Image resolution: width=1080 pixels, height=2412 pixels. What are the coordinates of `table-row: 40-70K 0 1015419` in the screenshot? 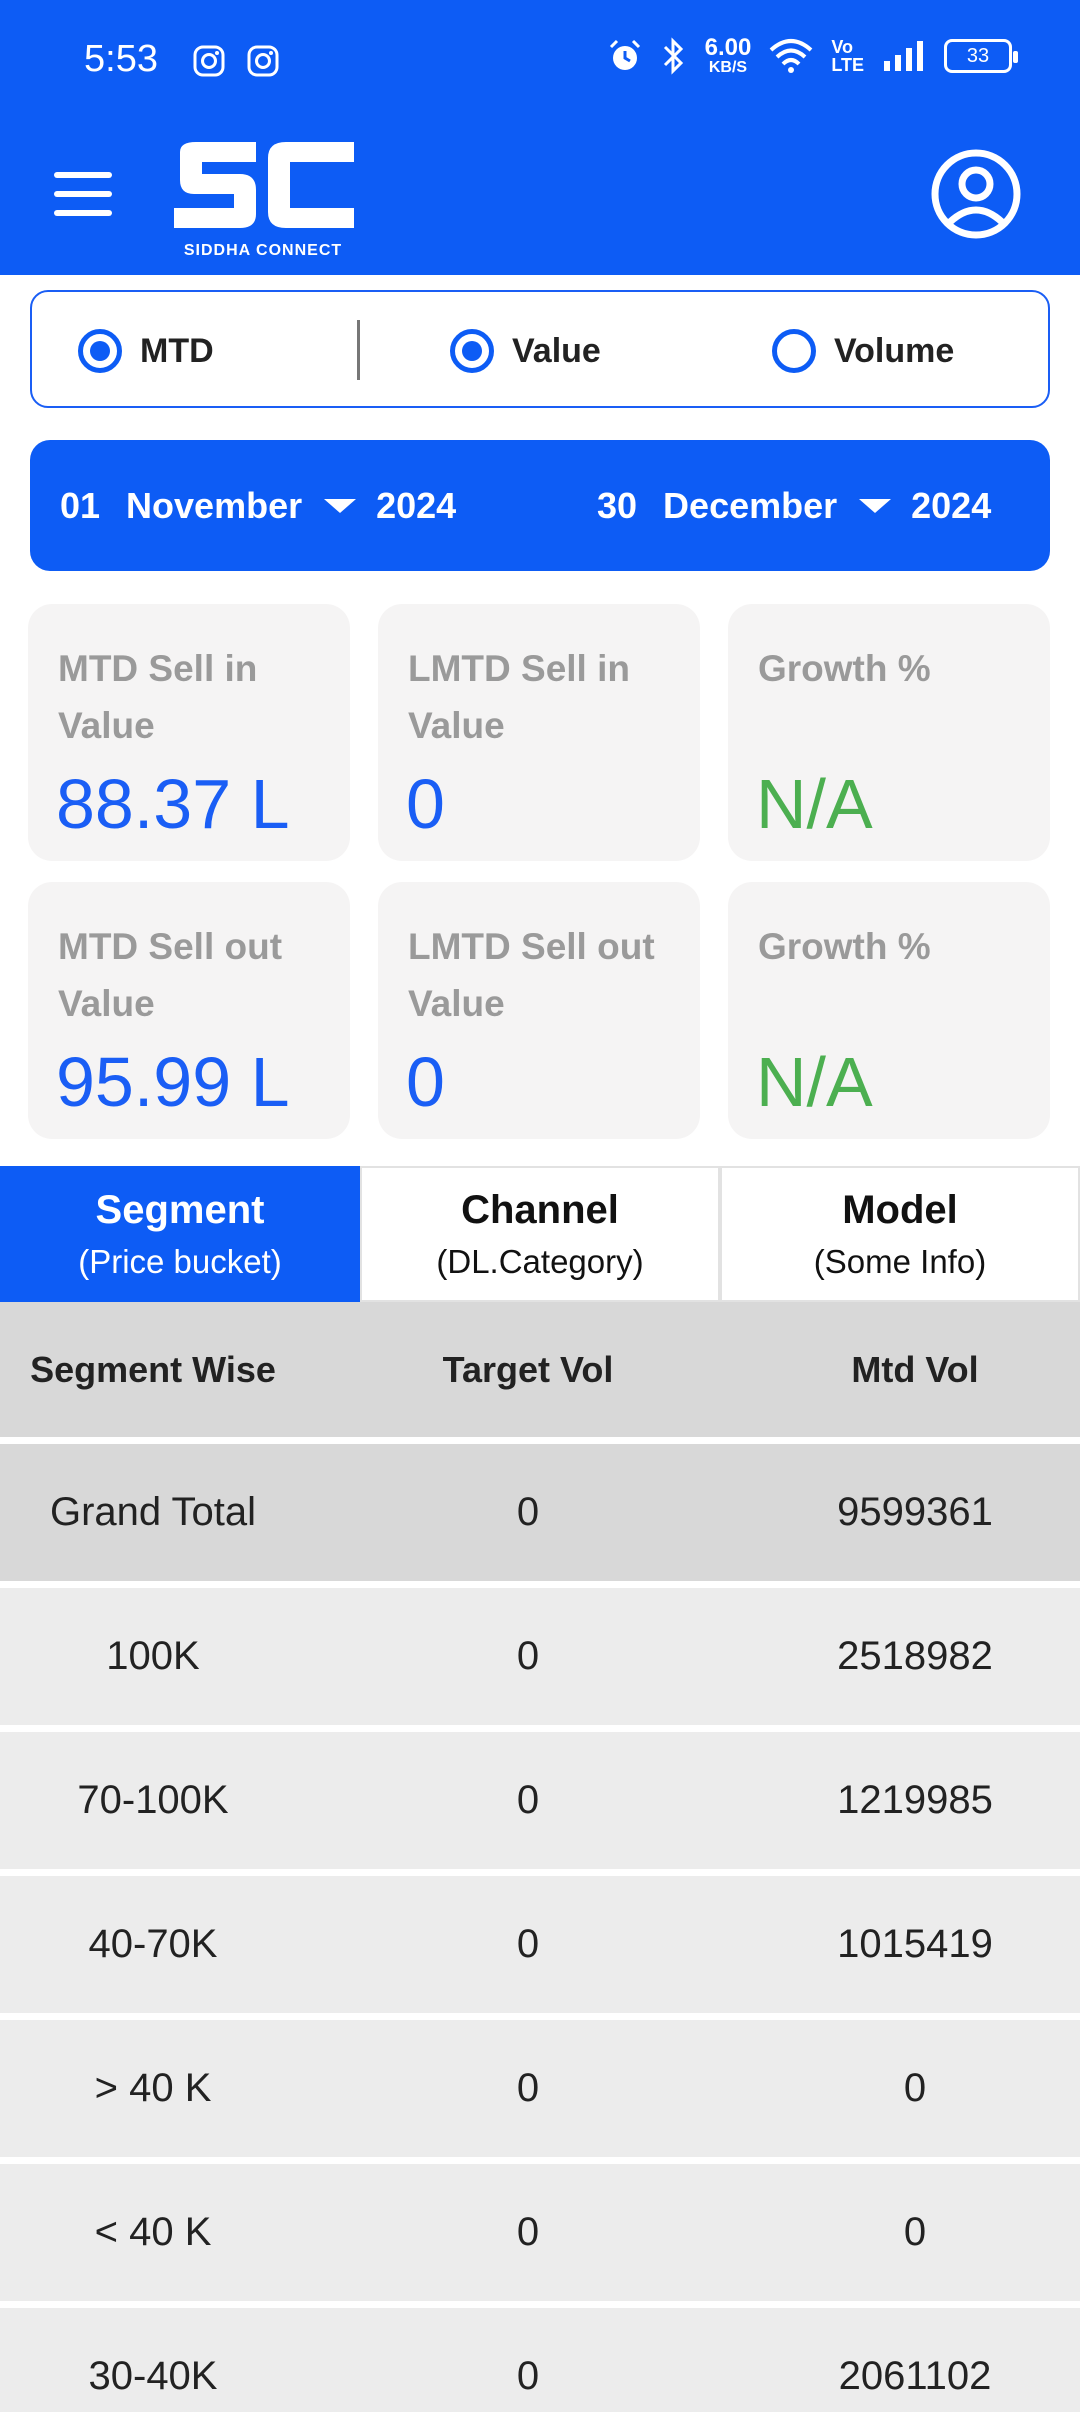 It's located at (540, 1948).